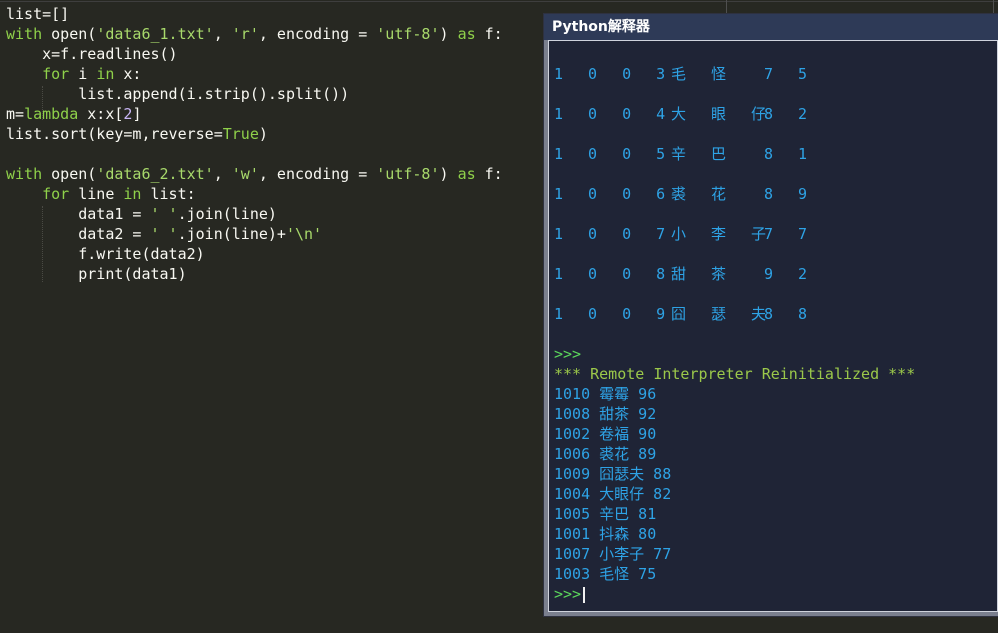 The image size is (998, 633). What do you see at coordinates (703, 194) in the screenshot?
I see `row-field: 裘 花` at bounding box center [703, 194].